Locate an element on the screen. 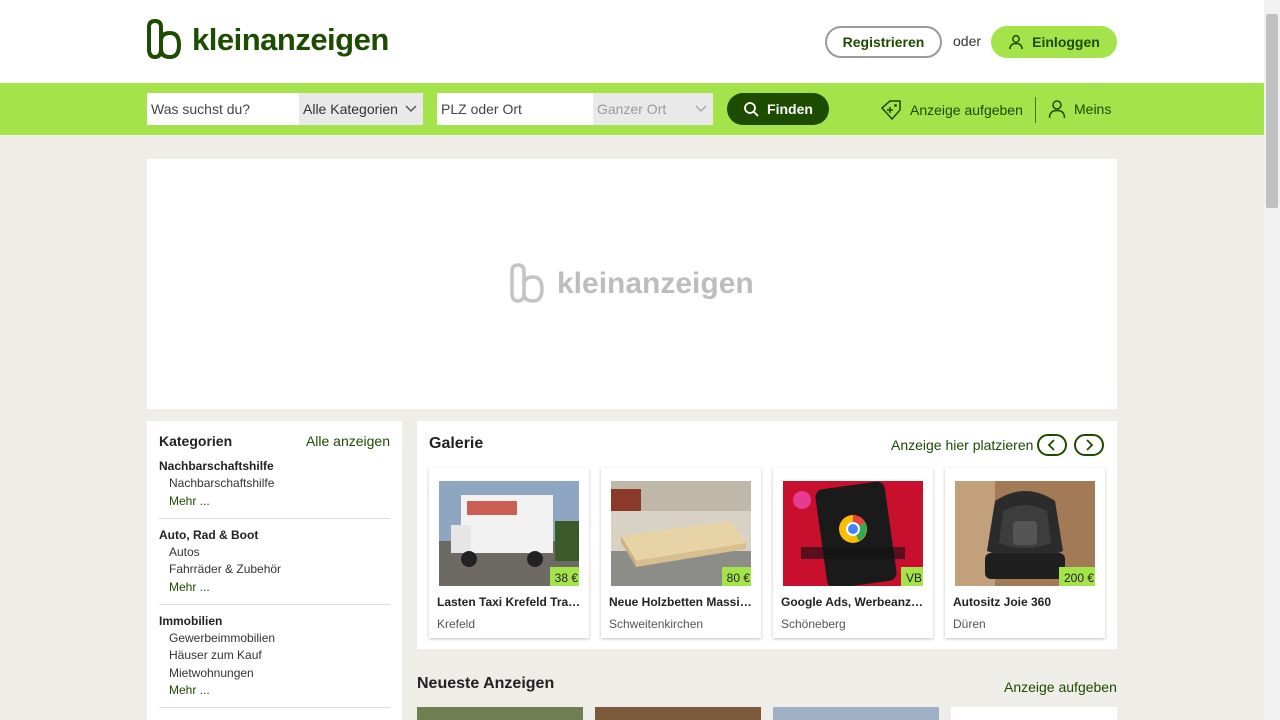  radius-select: Ganzer Ort is located at coordinates (653, 109).